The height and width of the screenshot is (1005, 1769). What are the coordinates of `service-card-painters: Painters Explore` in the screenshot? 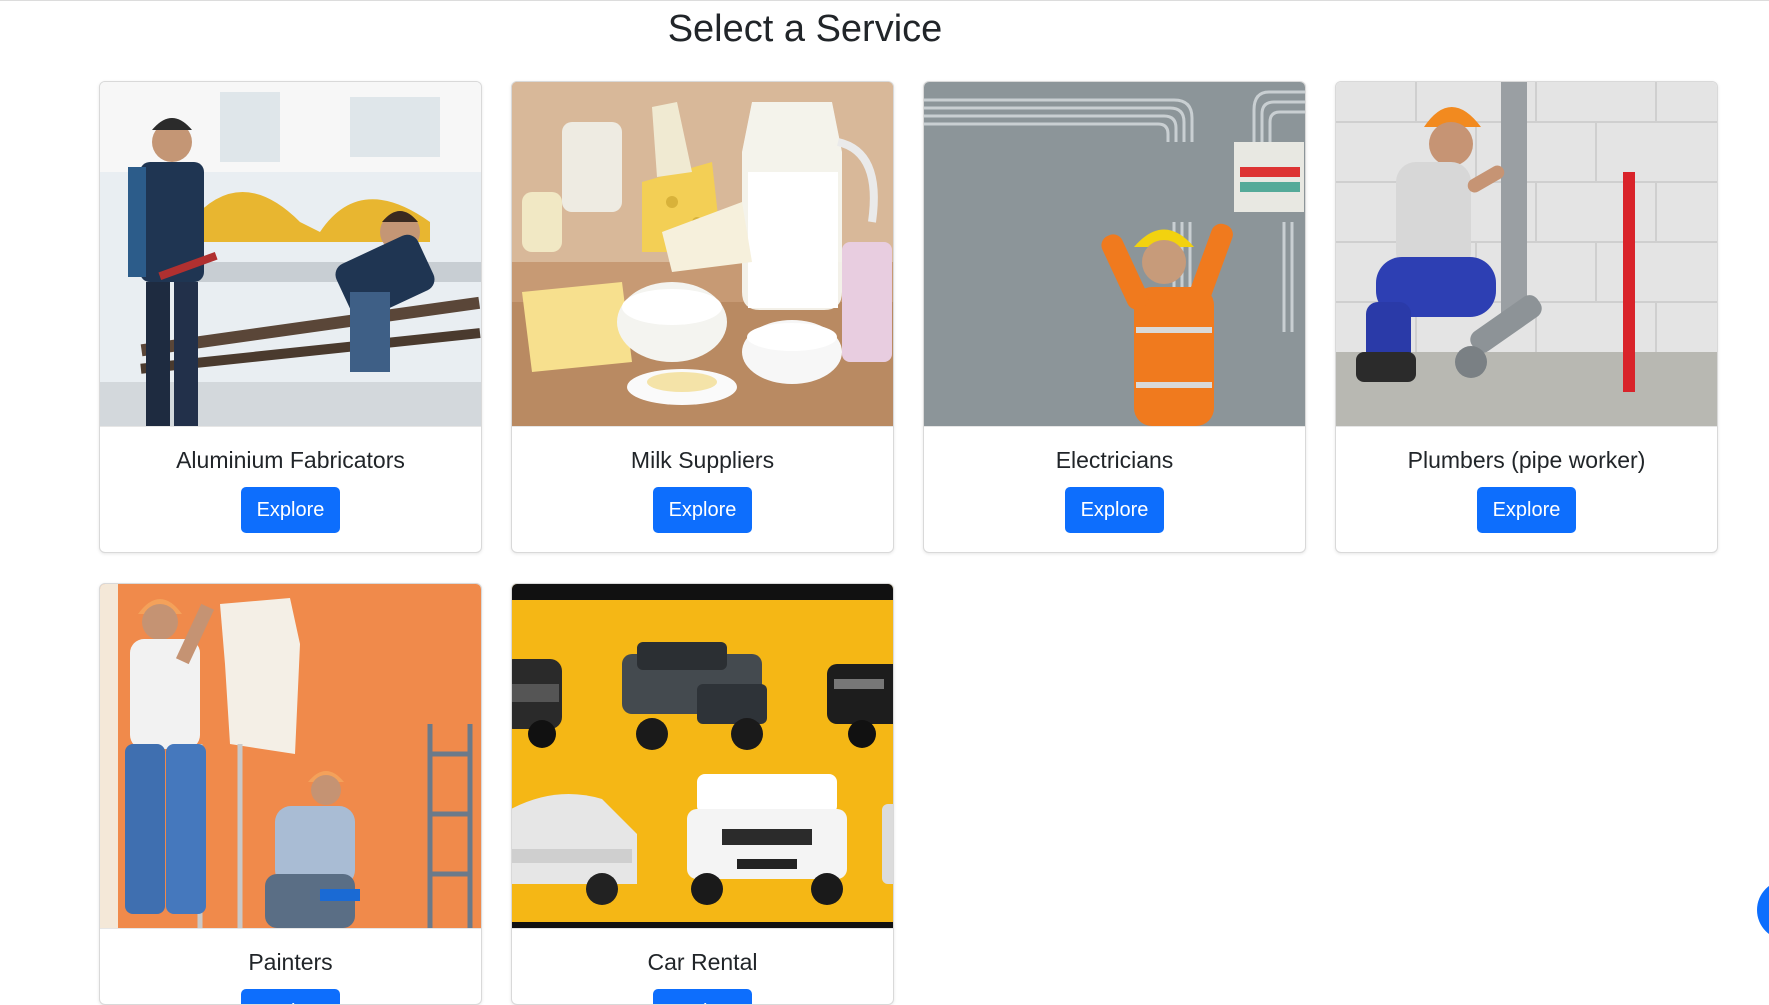 It's located at (290, 794).